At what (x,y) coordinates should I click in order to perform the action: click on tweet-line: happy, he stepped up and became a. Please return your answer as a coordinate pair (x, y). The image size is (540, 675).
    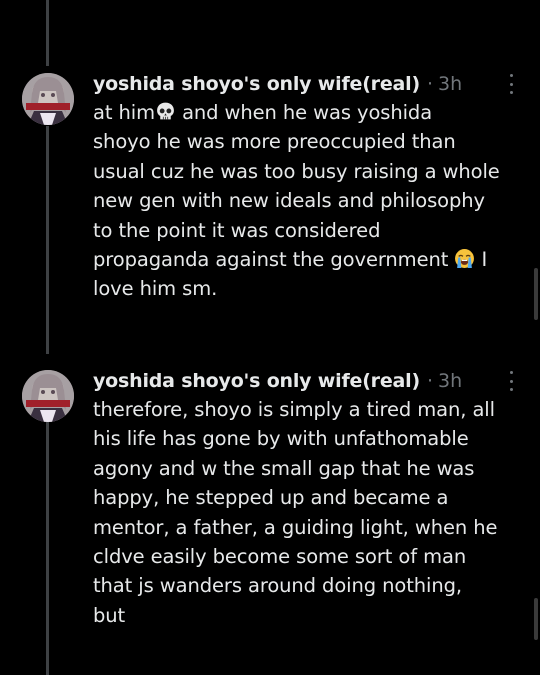
    Looking at the image, I should click on (271, 498).